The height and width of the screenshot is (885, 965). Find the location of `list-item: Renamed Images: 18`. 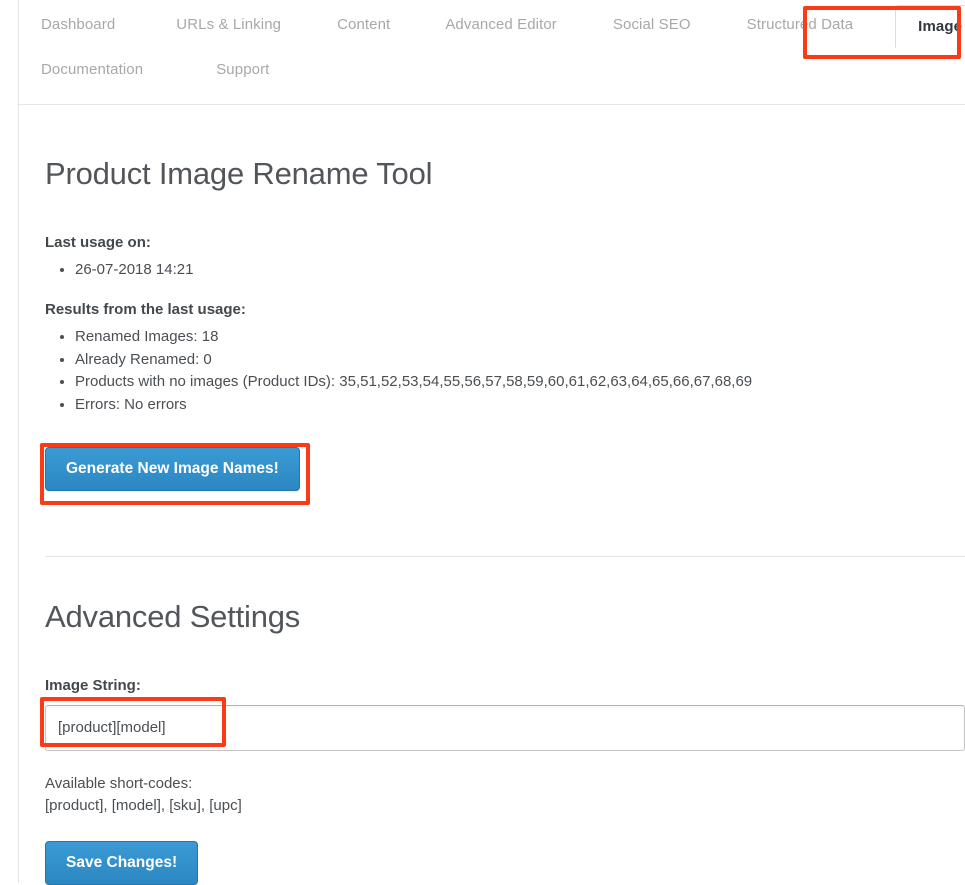

list-item: Renamed Images: 18 is located at coordinates (520, 337).